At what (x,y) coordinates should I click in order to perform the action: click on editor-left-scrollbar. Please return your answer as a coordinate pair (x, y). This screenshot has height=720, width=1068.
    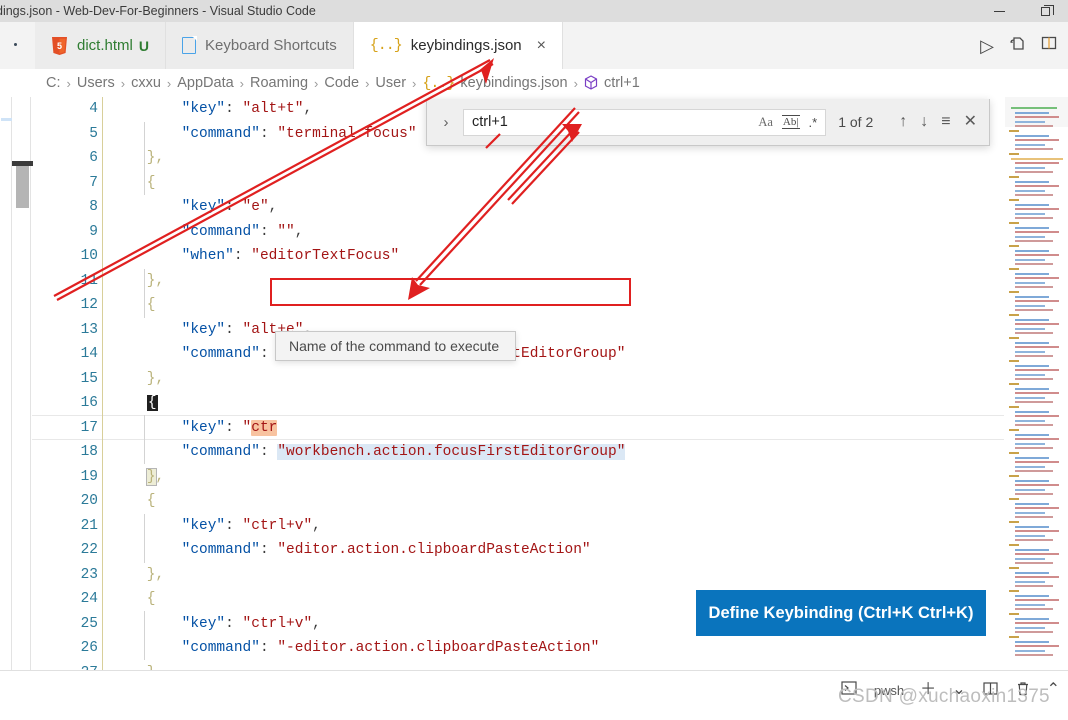
    Looking at the image, I should click on (17, 383).